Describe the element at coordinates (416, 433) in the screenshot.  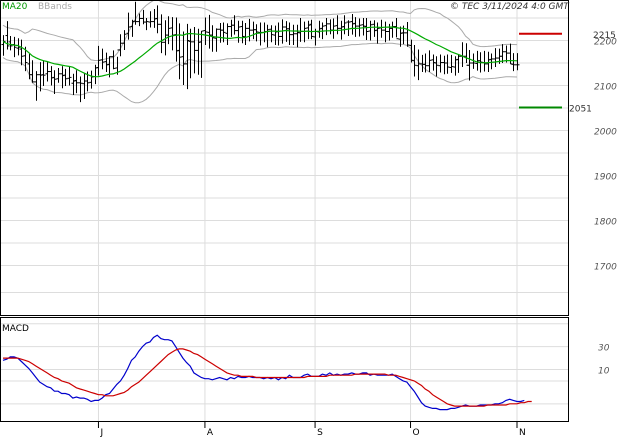
I see `month-label: O` at that location.